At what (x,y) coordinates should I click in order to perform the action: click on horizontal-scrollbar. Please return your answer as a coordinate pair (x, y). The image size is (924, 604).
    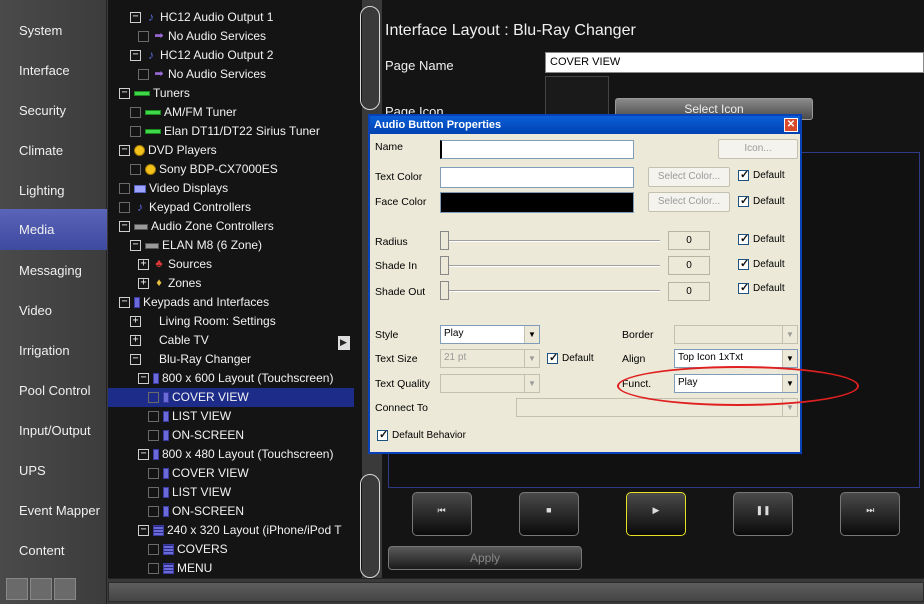
    Looking at the image, I should click on (516, 592).